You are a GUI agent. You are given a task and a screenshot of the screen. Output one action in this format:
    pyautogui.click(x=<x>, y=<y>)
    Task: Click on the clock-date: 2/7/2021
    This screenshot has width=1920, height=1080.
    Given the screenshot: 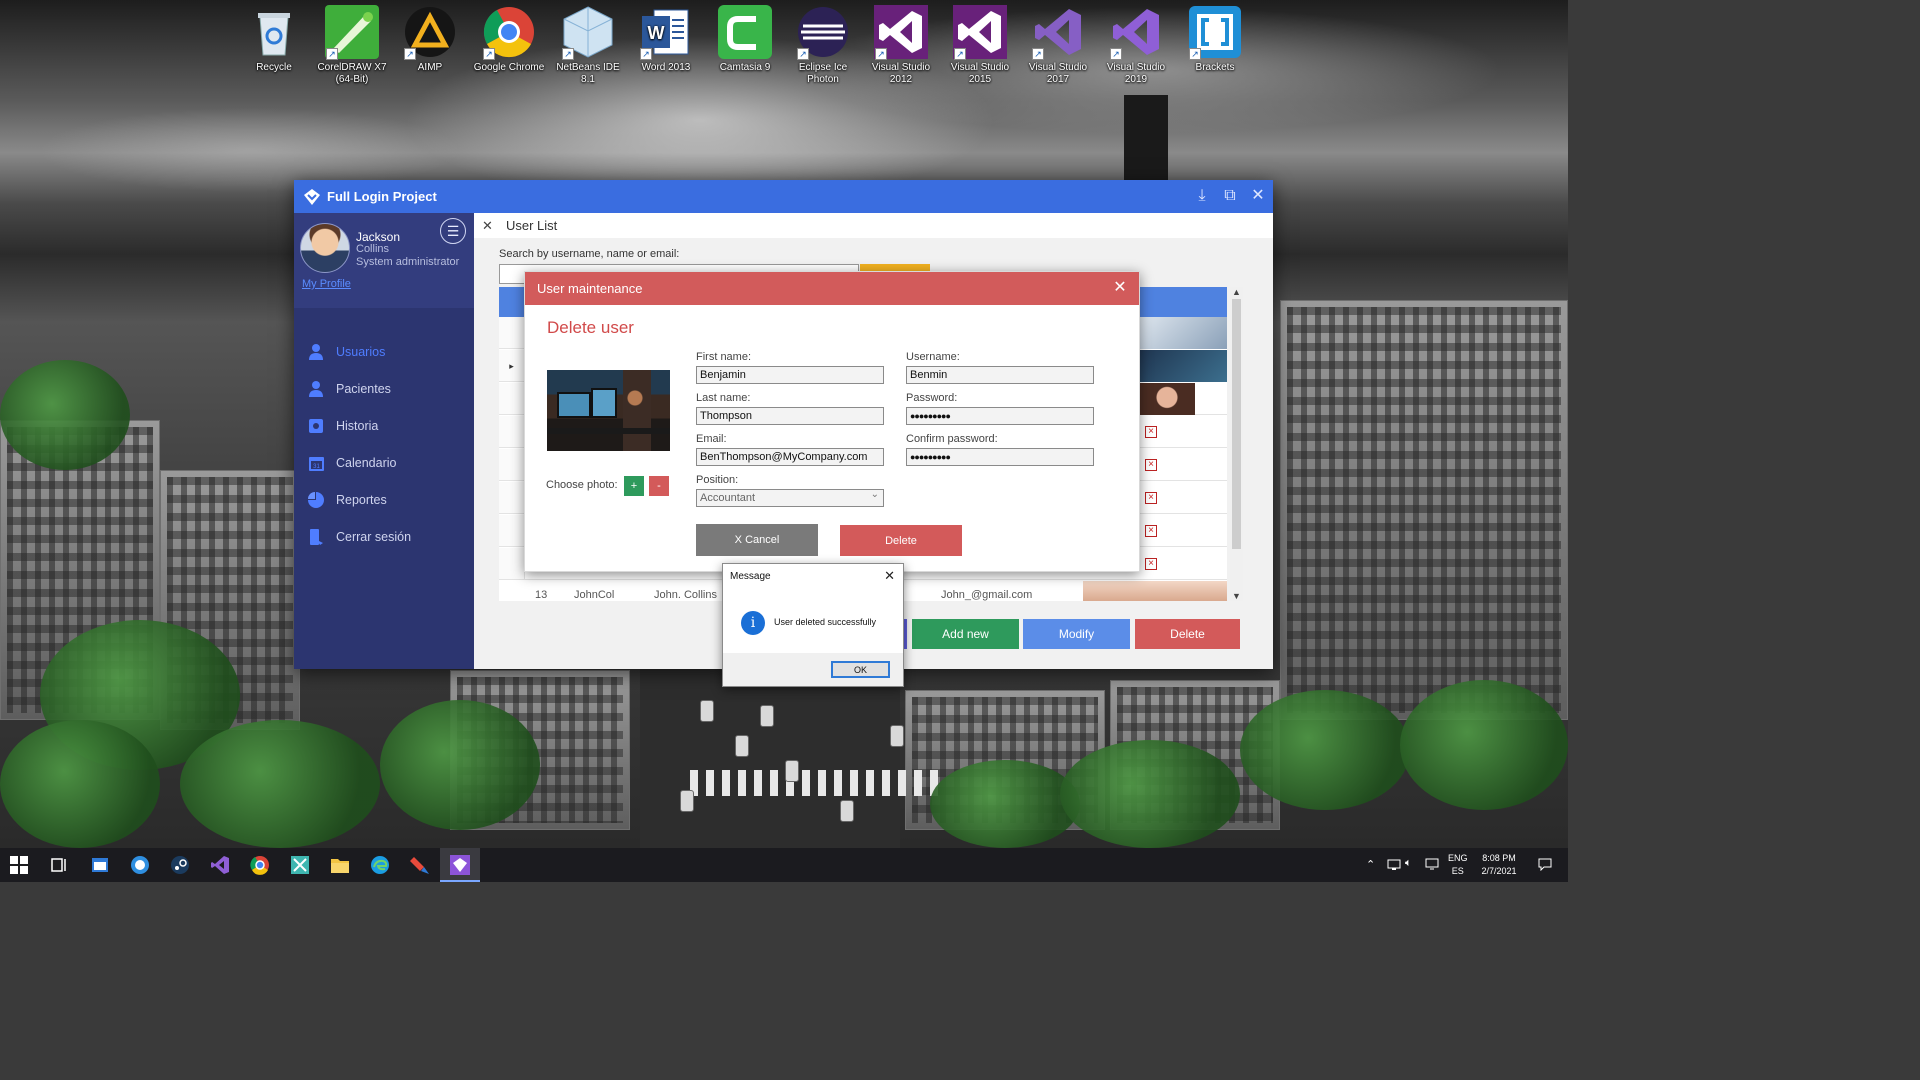 What is the action you would take?
    pyautogui.click(x=1499, y=871)
    